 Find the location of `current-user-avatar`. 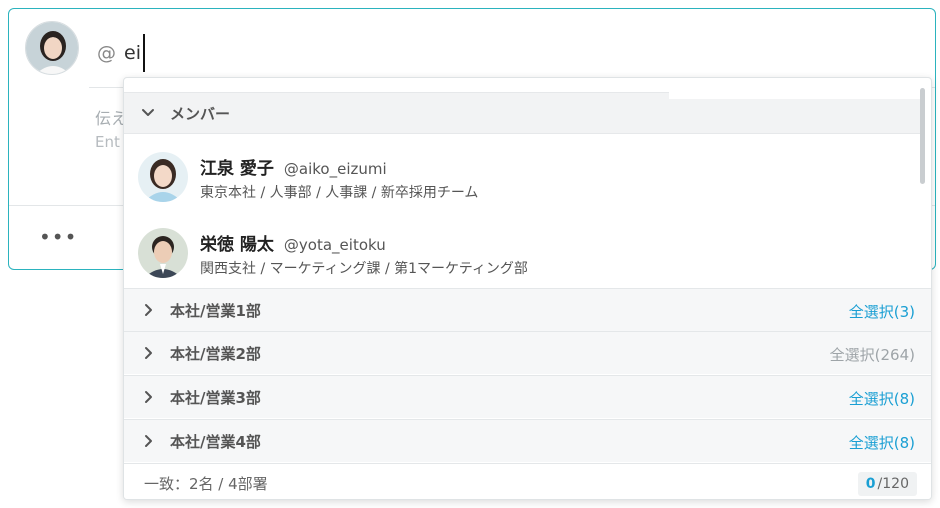

current-user-avatar is located at coordinates (52, 48).